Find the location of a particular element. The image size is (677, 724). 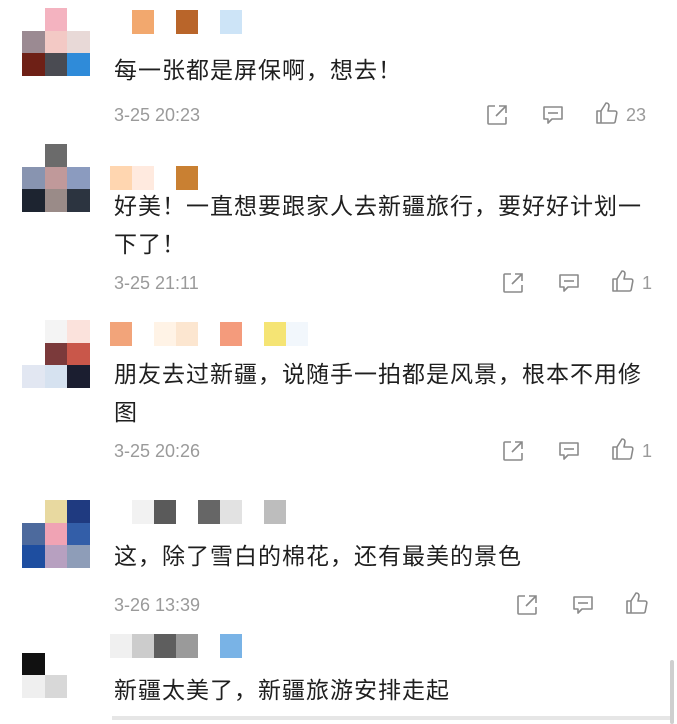

comment-time: 3-25 20:26 is located at coordinates (157, 451).